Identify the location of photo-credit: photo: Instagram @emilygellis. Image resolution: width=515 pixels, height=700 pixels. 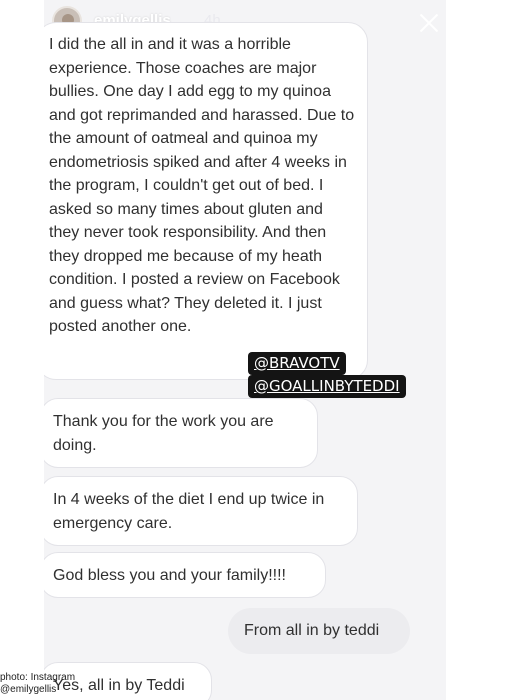
(37, 684).